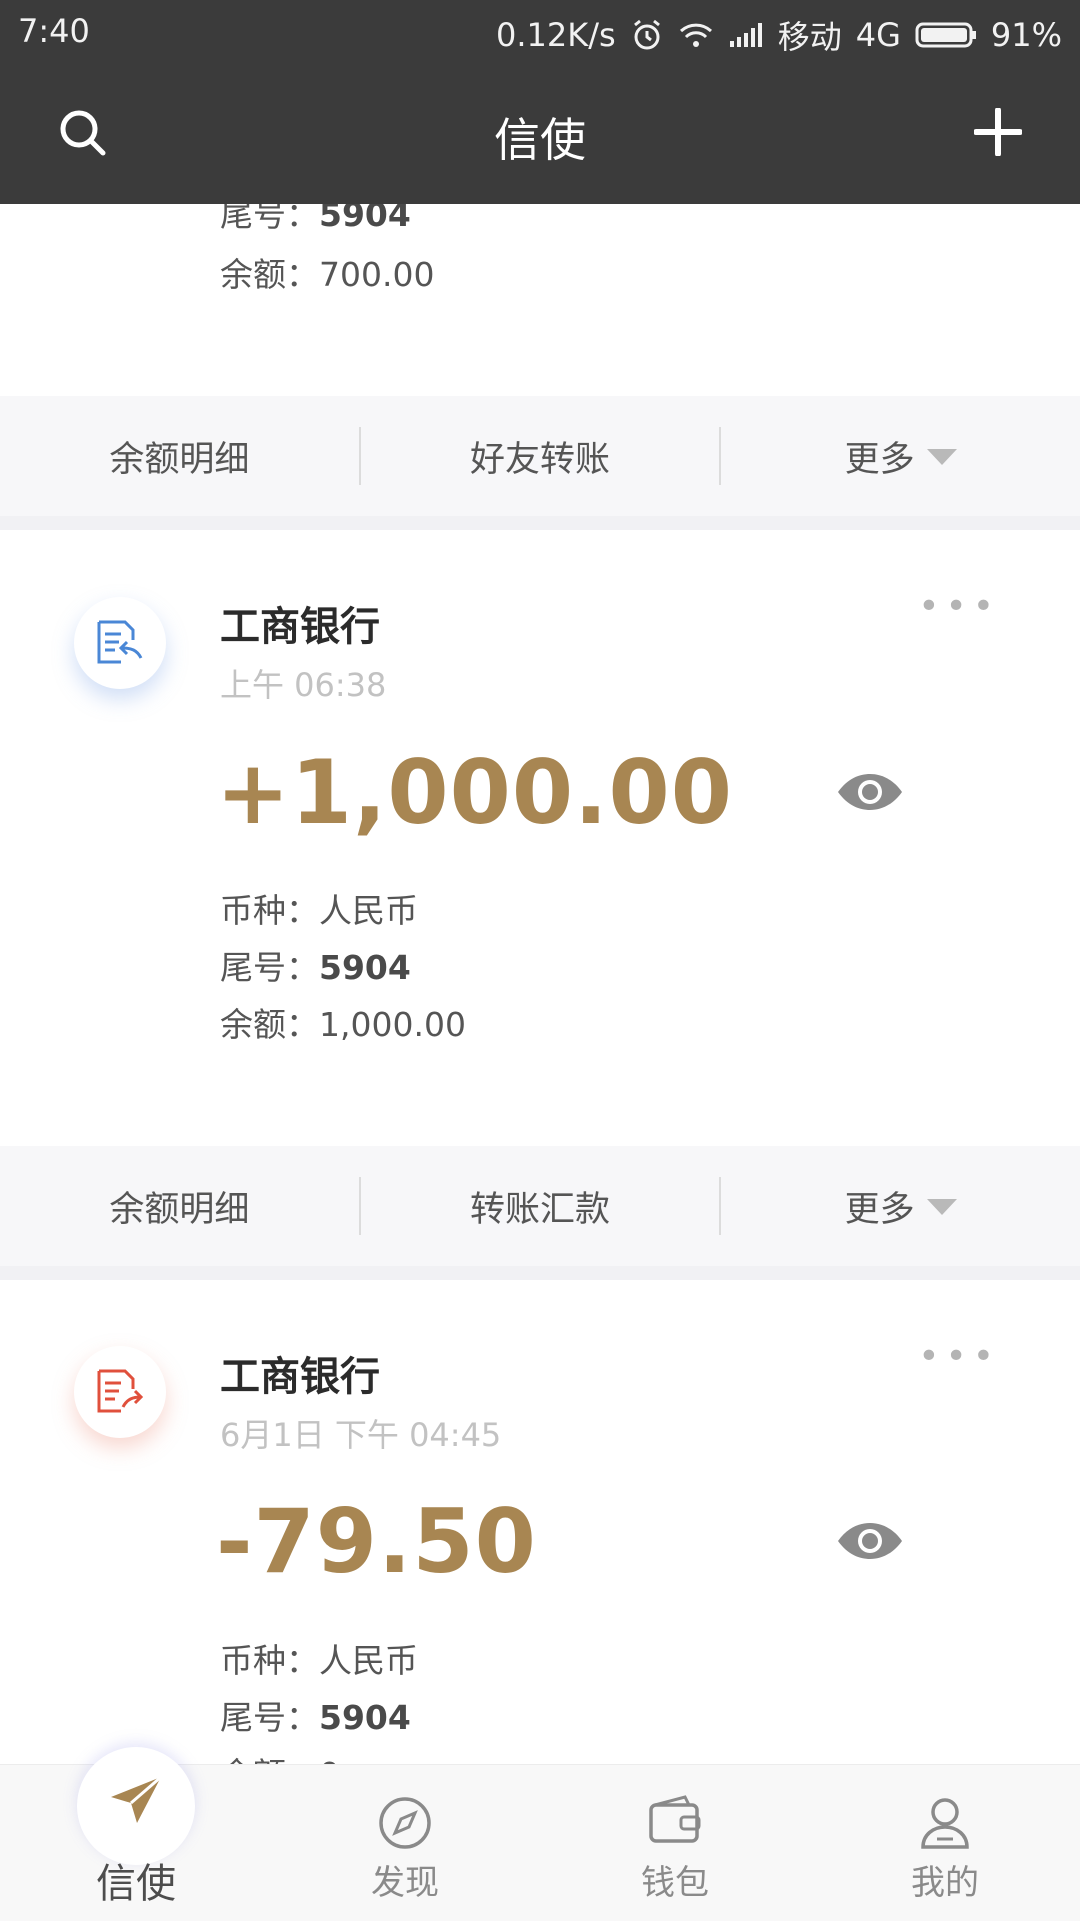  I want to click on tab-label: 钱包, so click(675, 1883).